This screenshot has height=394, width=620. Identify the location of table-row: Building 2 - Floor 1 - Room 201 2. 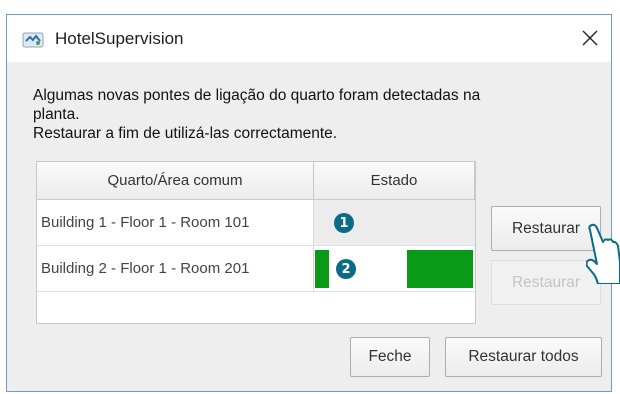
(256, 269).